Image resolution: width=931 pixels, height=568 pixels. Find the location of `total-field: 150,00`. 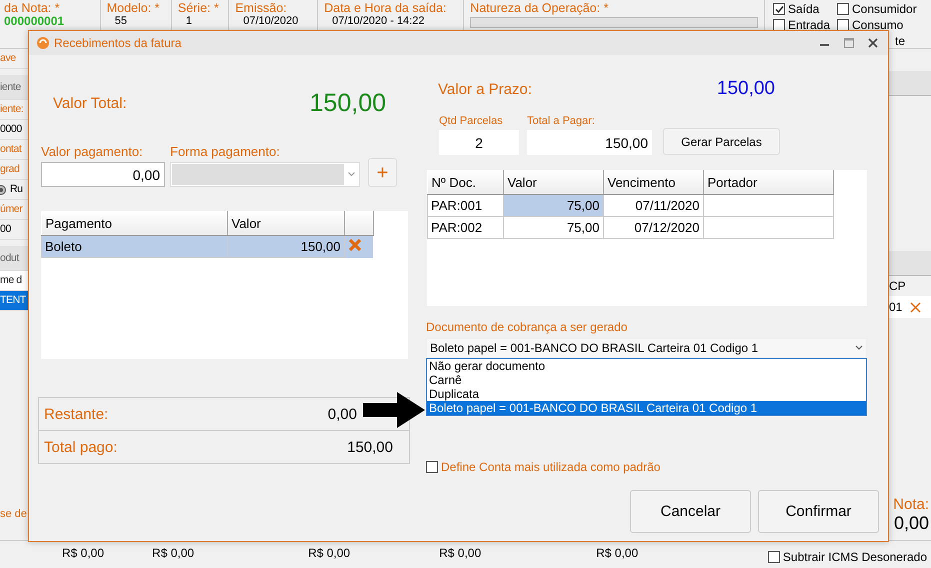

total-field: 150,00 is located at coordinates (589, 142).